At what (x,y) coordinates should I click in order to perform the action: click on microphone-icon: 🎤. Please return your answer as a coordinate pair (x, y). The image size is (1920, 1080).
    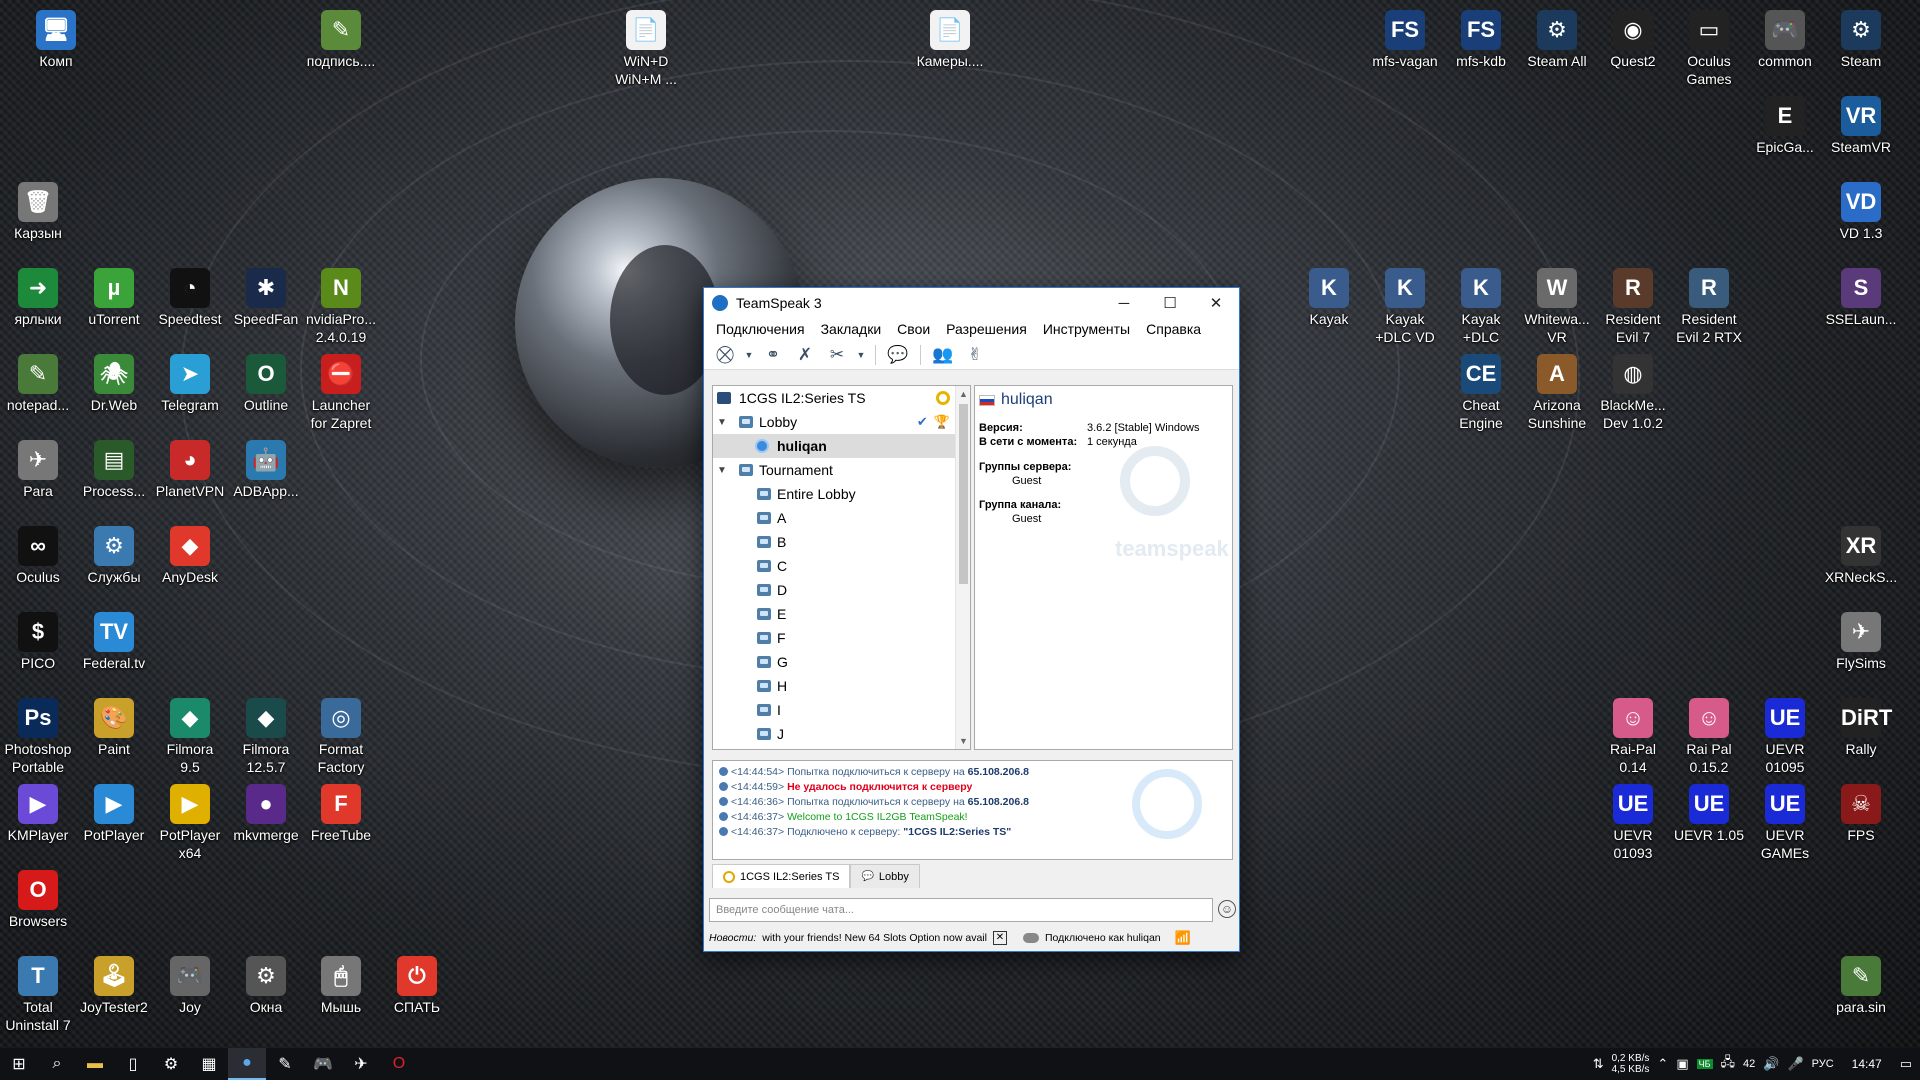
    Looking at the image, I should click on (1795, 1064).